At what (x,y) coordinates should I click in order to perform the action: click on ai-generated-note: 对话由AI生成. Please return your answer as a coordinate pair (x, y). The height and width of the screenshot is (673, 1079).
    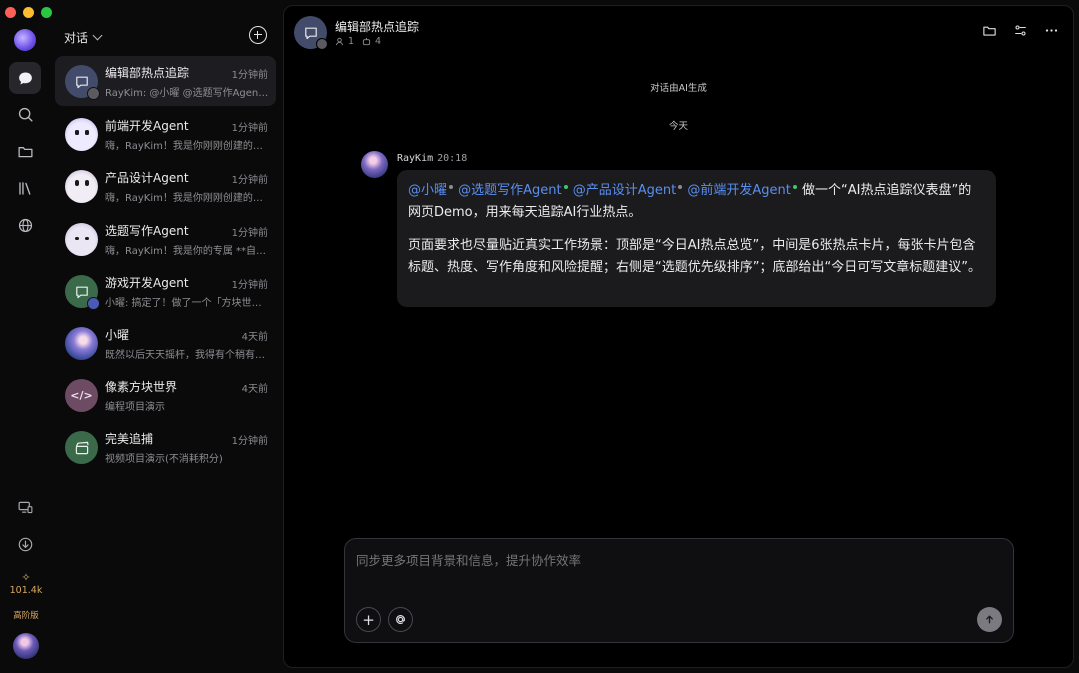
    Looking at the image, I should click on (678, 88).